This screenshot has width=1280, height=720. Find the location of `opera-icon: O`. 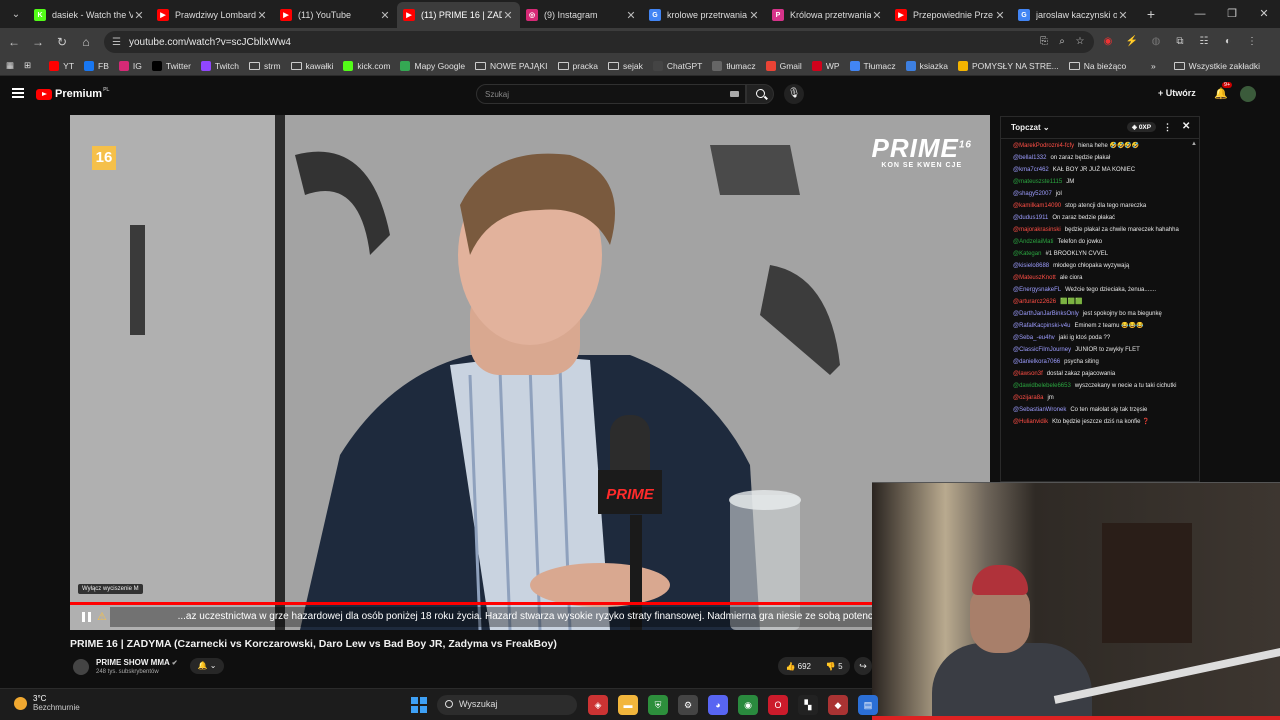

opera-icon: O is located at coordinates (778, 705).